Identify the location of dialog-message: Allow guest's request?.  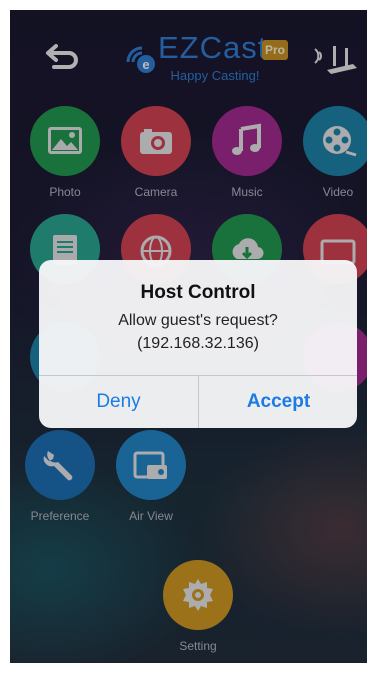
(198, 320).